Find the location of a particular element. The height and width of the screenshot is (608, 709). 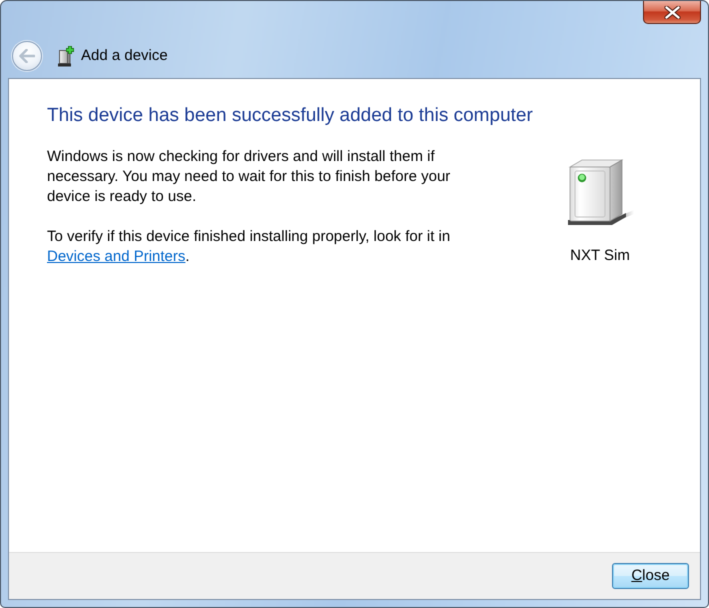

window-title: Add a device is located at coordinates (124, 56).